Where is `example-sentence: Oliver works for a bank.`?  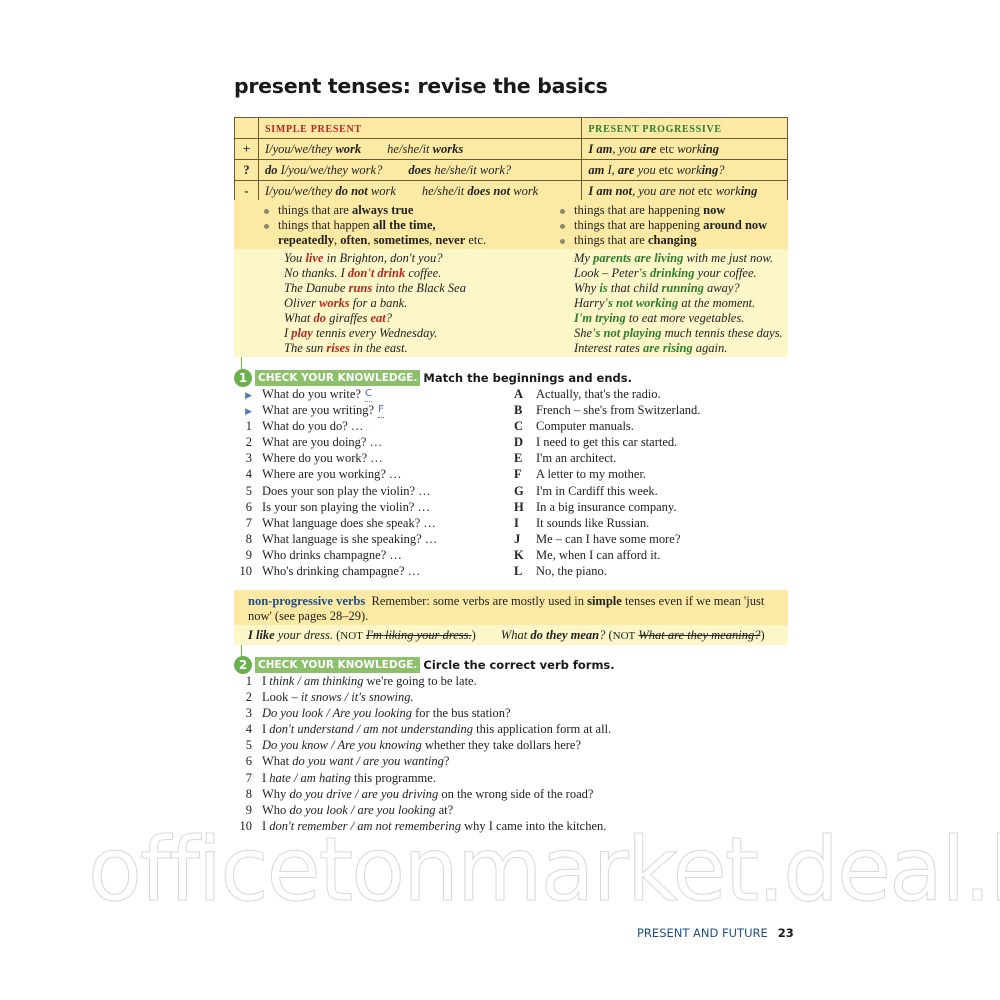 example-sentence: Oliver works for a bank. is located at coordinates (346, 303).